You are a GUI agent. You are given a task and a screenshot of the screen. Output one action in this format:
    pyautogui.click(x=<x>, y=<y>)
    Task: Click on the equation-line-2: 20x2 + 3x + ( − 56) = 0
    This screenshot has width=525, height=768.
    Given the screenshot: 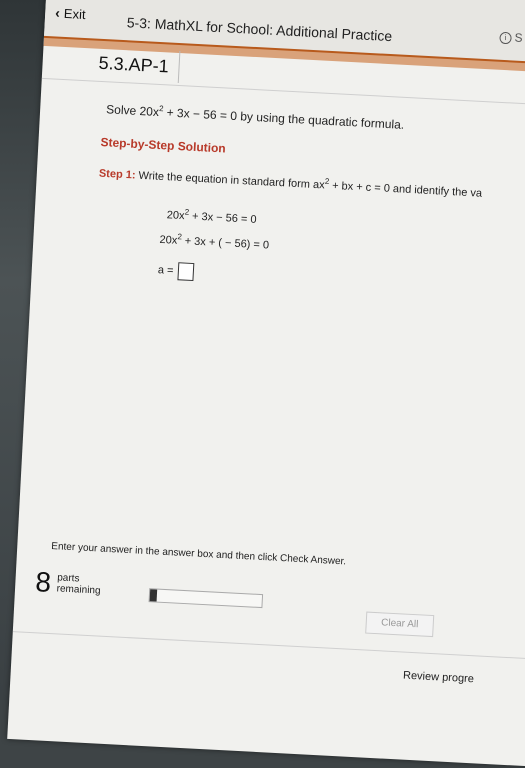 What is the action you would take?
    pyautogui.click(x=214, y=241)
    